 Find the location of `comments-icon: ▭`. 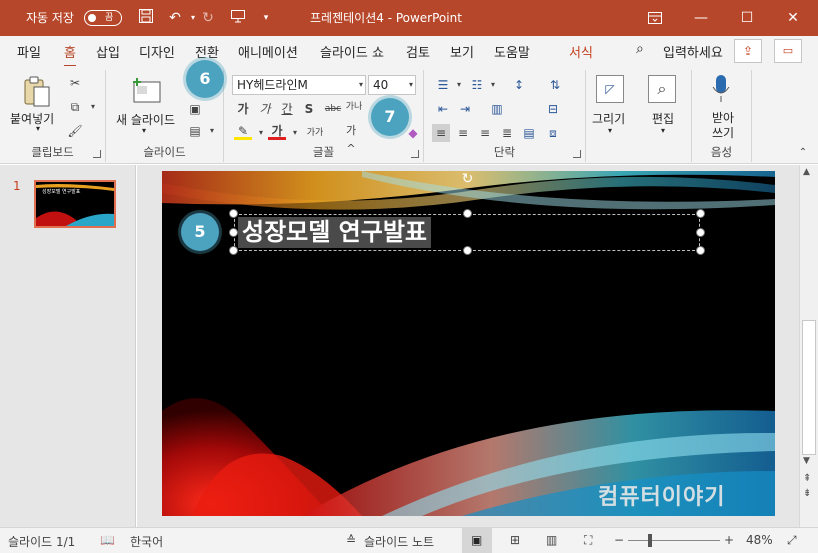

comments-icon: ▭ is located at coordinates (788, 51).